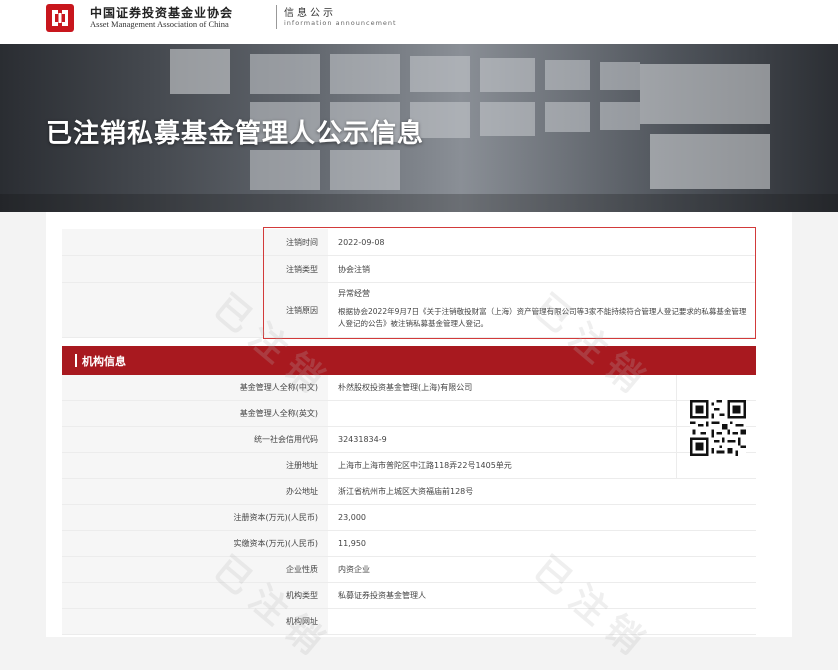 This screenshot has width=838, height=670. What do you see at coordinates (409, 414) in the screenshot?
I see `field-row-name-en: 基金管理人全称(英文)` at bounding box center [409, 414].